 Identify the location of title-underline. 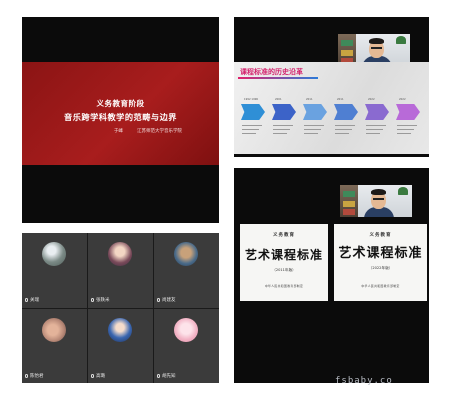
(278, 78).